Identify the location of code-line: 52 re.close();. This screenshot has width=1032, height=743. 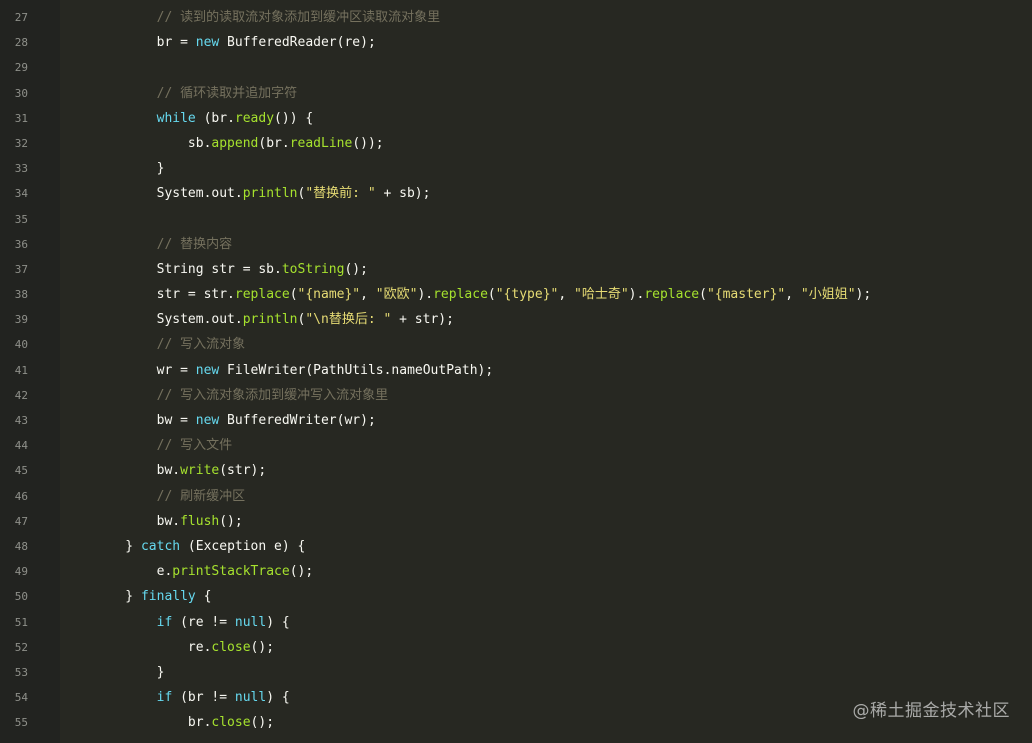
(516, 647).